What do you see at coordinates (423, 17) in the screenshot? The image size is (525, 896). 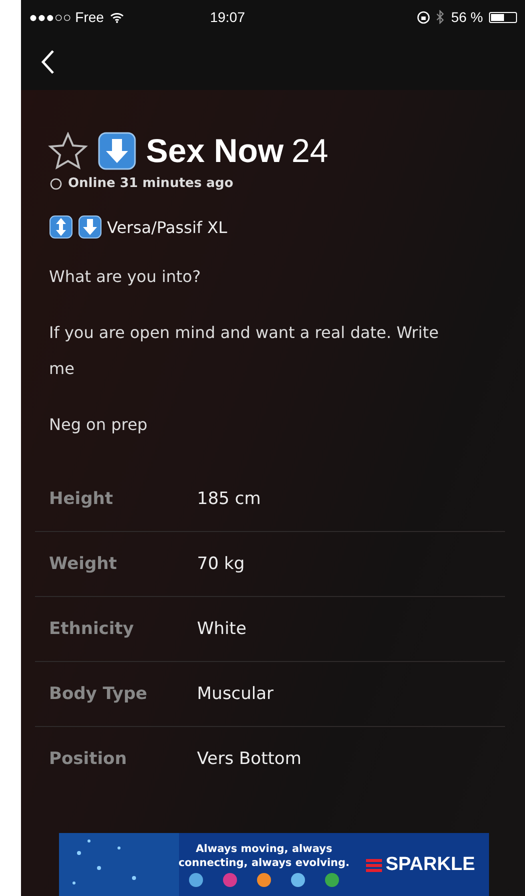 I see `rotation-lock-icon` at bounding box center [423, 17].